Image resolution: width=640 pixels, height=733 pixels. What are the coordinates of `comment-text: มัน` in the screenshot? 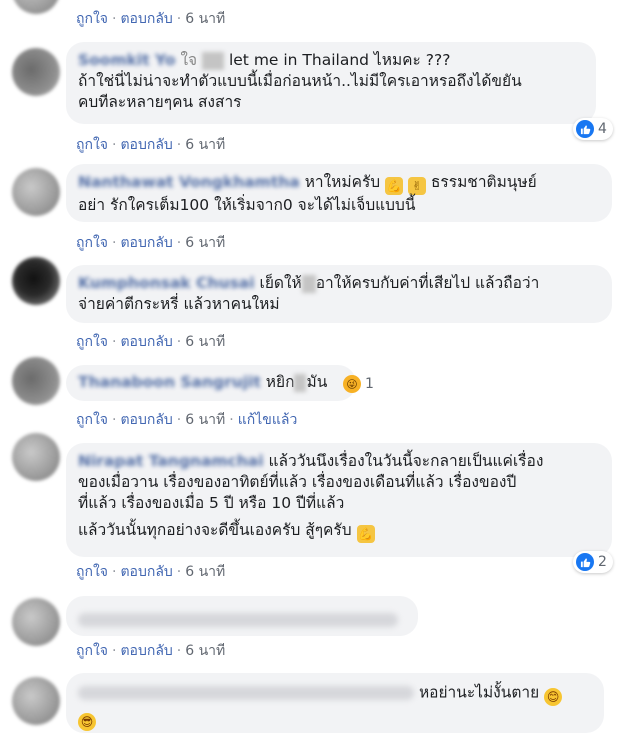 It's located at (317, 382).